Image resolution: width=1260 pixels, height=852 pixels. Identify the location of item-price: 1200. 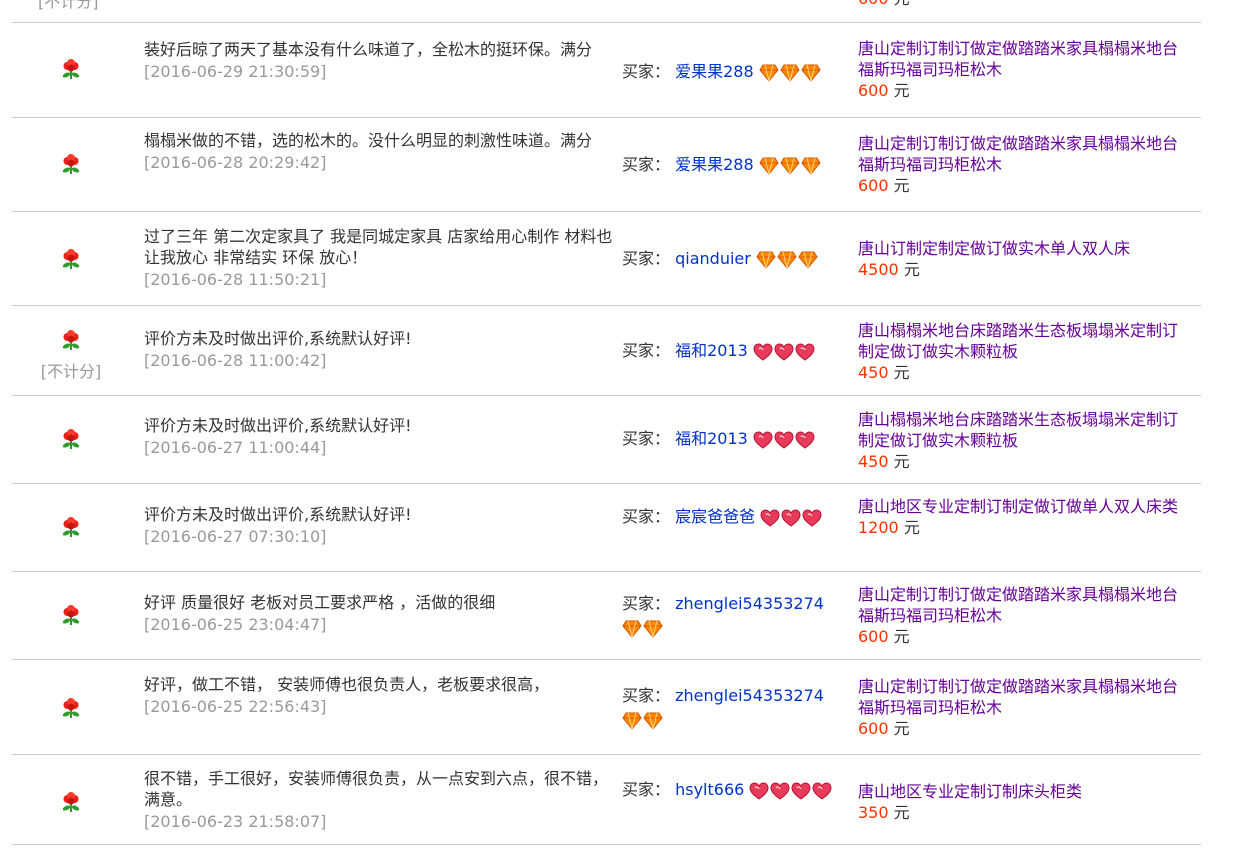
(878, 527).